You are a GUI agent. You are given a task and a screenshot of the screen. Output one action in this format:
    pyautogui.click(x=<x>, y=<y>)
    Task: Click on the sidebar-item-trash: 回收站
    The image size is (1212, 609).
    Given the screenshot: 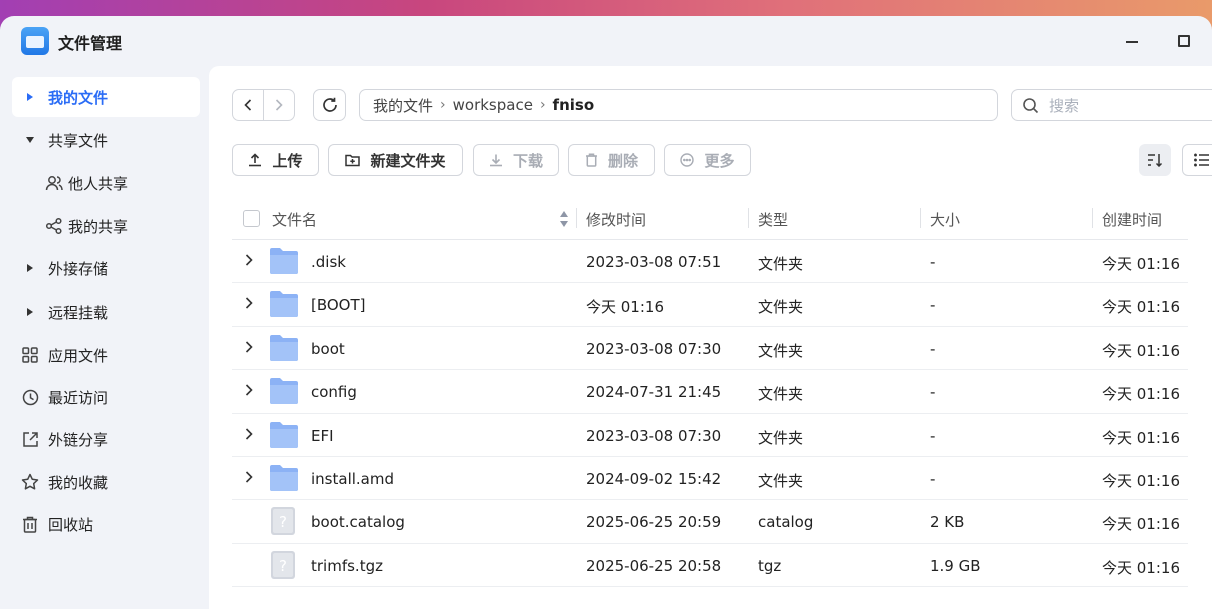 What is the action you would take?
    pyautogui.click(x=106, y=524)
    